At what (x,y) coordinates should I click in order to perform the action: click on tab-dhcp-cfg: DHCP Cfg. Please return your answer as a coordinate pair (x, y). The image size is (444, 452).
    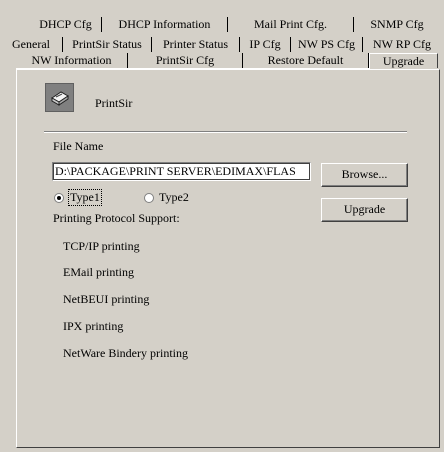
    Looking at the image, I should click on (66, 24).